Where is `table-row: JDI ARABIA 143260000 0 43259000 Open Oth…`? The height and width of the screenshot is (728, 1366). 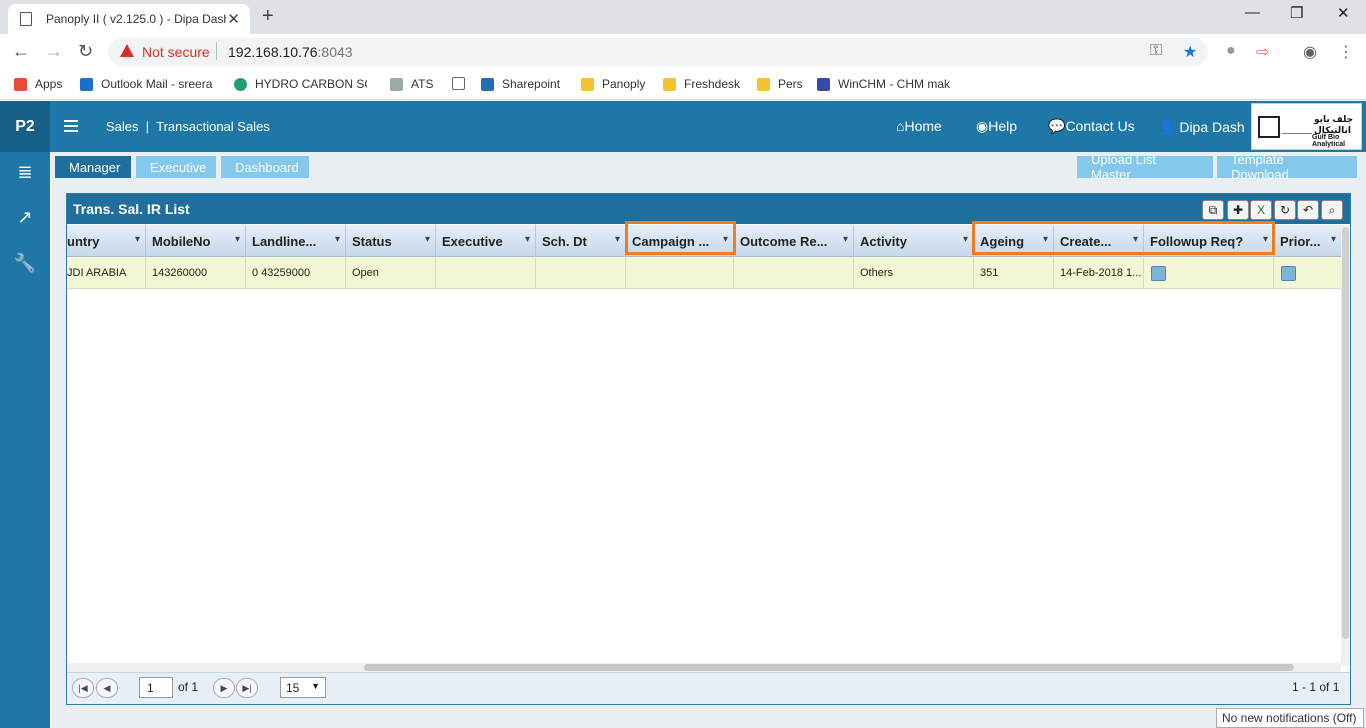 table-row: JDI ARABIA 143260000 0 43259000 Open Oth… is located at coordinates (704, 273).